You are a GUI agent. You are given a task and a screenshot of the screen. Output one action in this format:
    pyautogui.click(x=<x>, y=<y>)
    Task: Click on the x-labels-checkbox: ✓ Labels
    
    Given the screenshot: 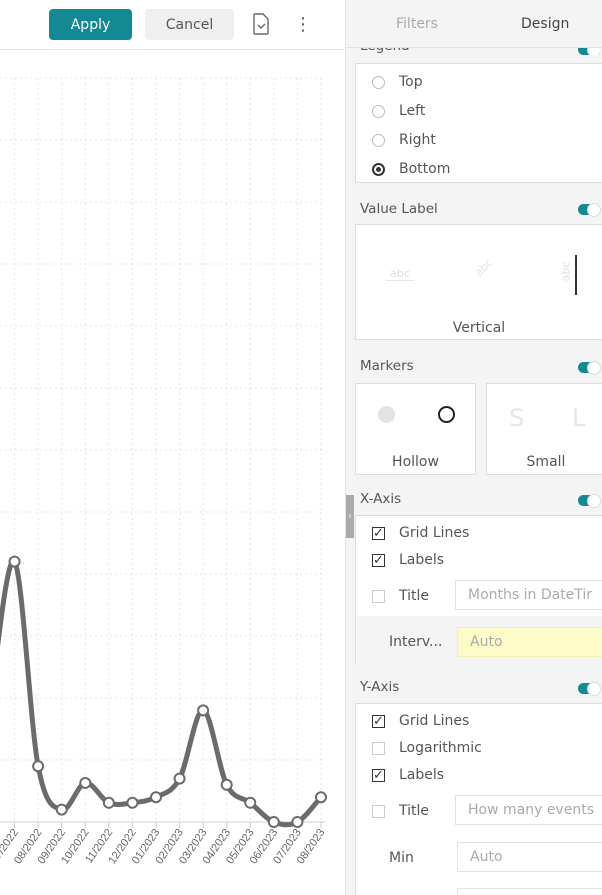 What is the action you would take?
    pyautogui.click(x=408, y=560)
    